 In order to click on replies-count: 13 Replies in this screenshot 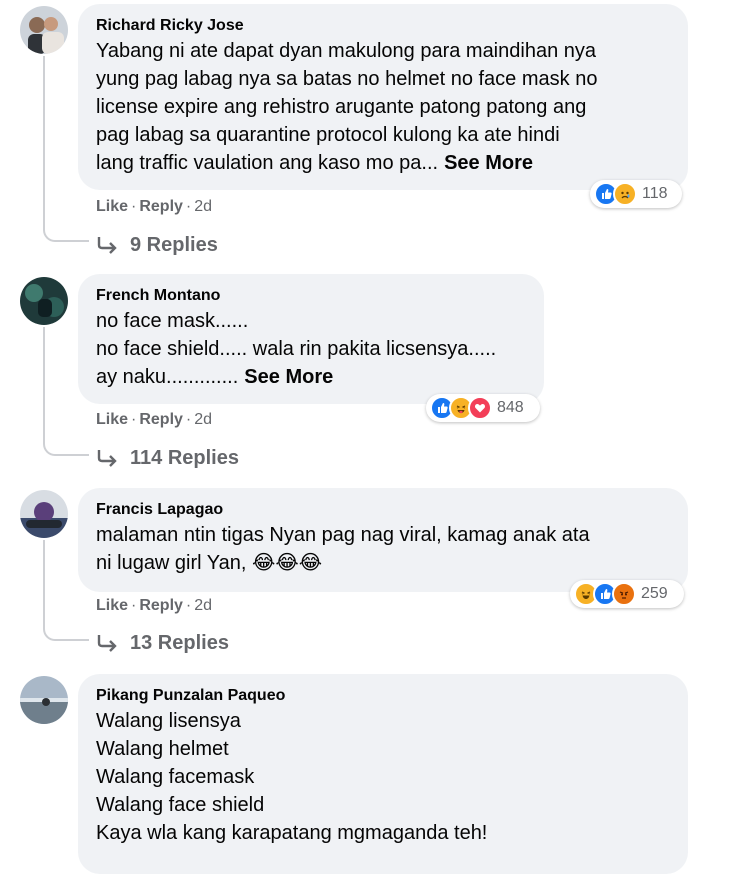, I will do `click(179, 643)`.